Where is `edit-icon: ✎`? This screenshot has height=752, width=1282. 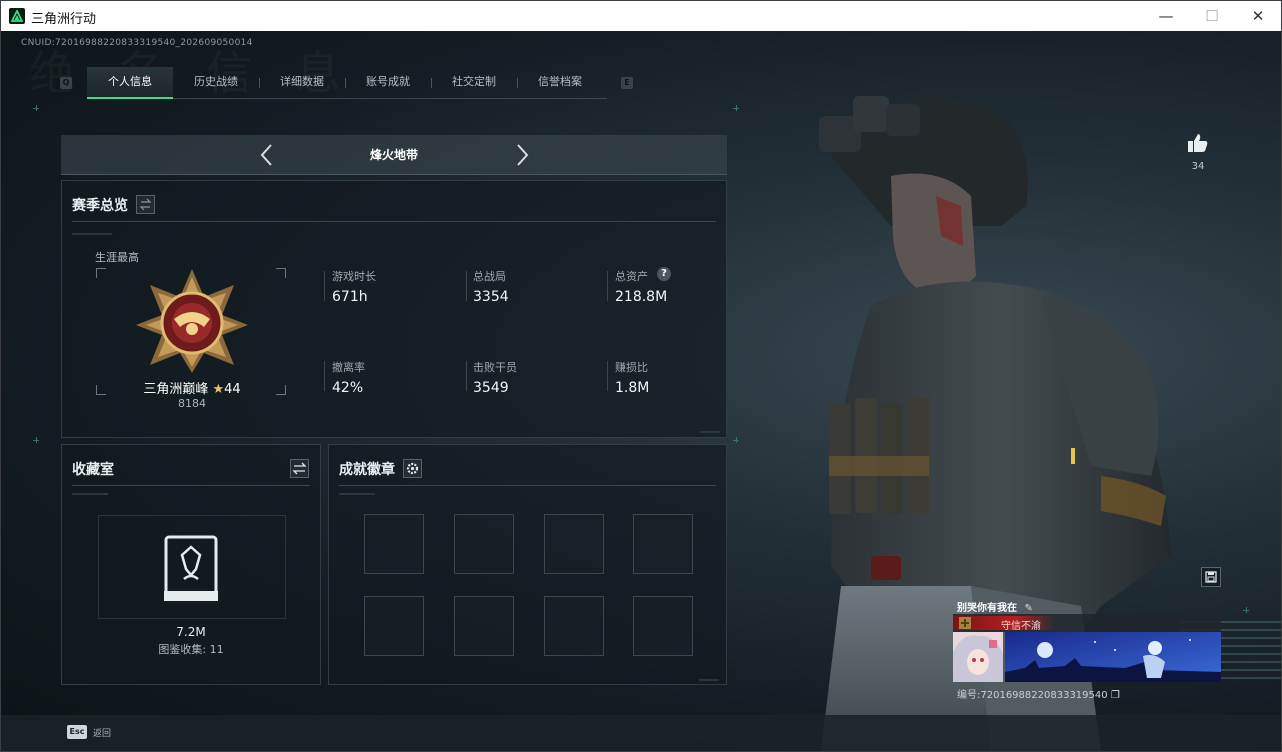
edit-icon: ✎ is located at coordinates (1028, 608).